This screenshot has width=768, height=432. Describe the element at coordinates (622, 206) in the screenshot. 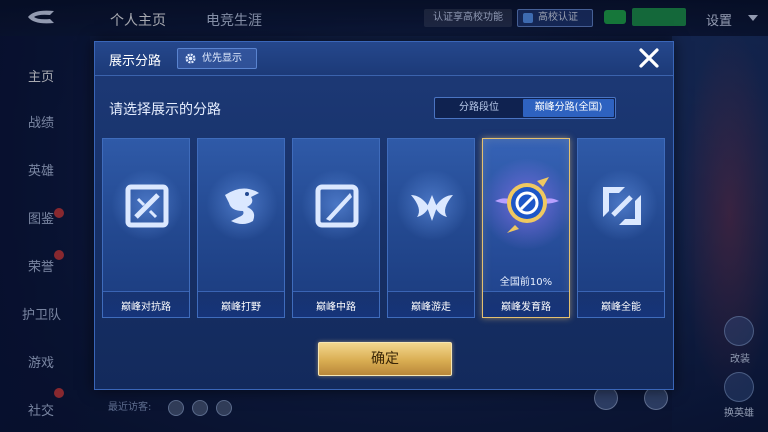

I see `all-round-icon` at that location.